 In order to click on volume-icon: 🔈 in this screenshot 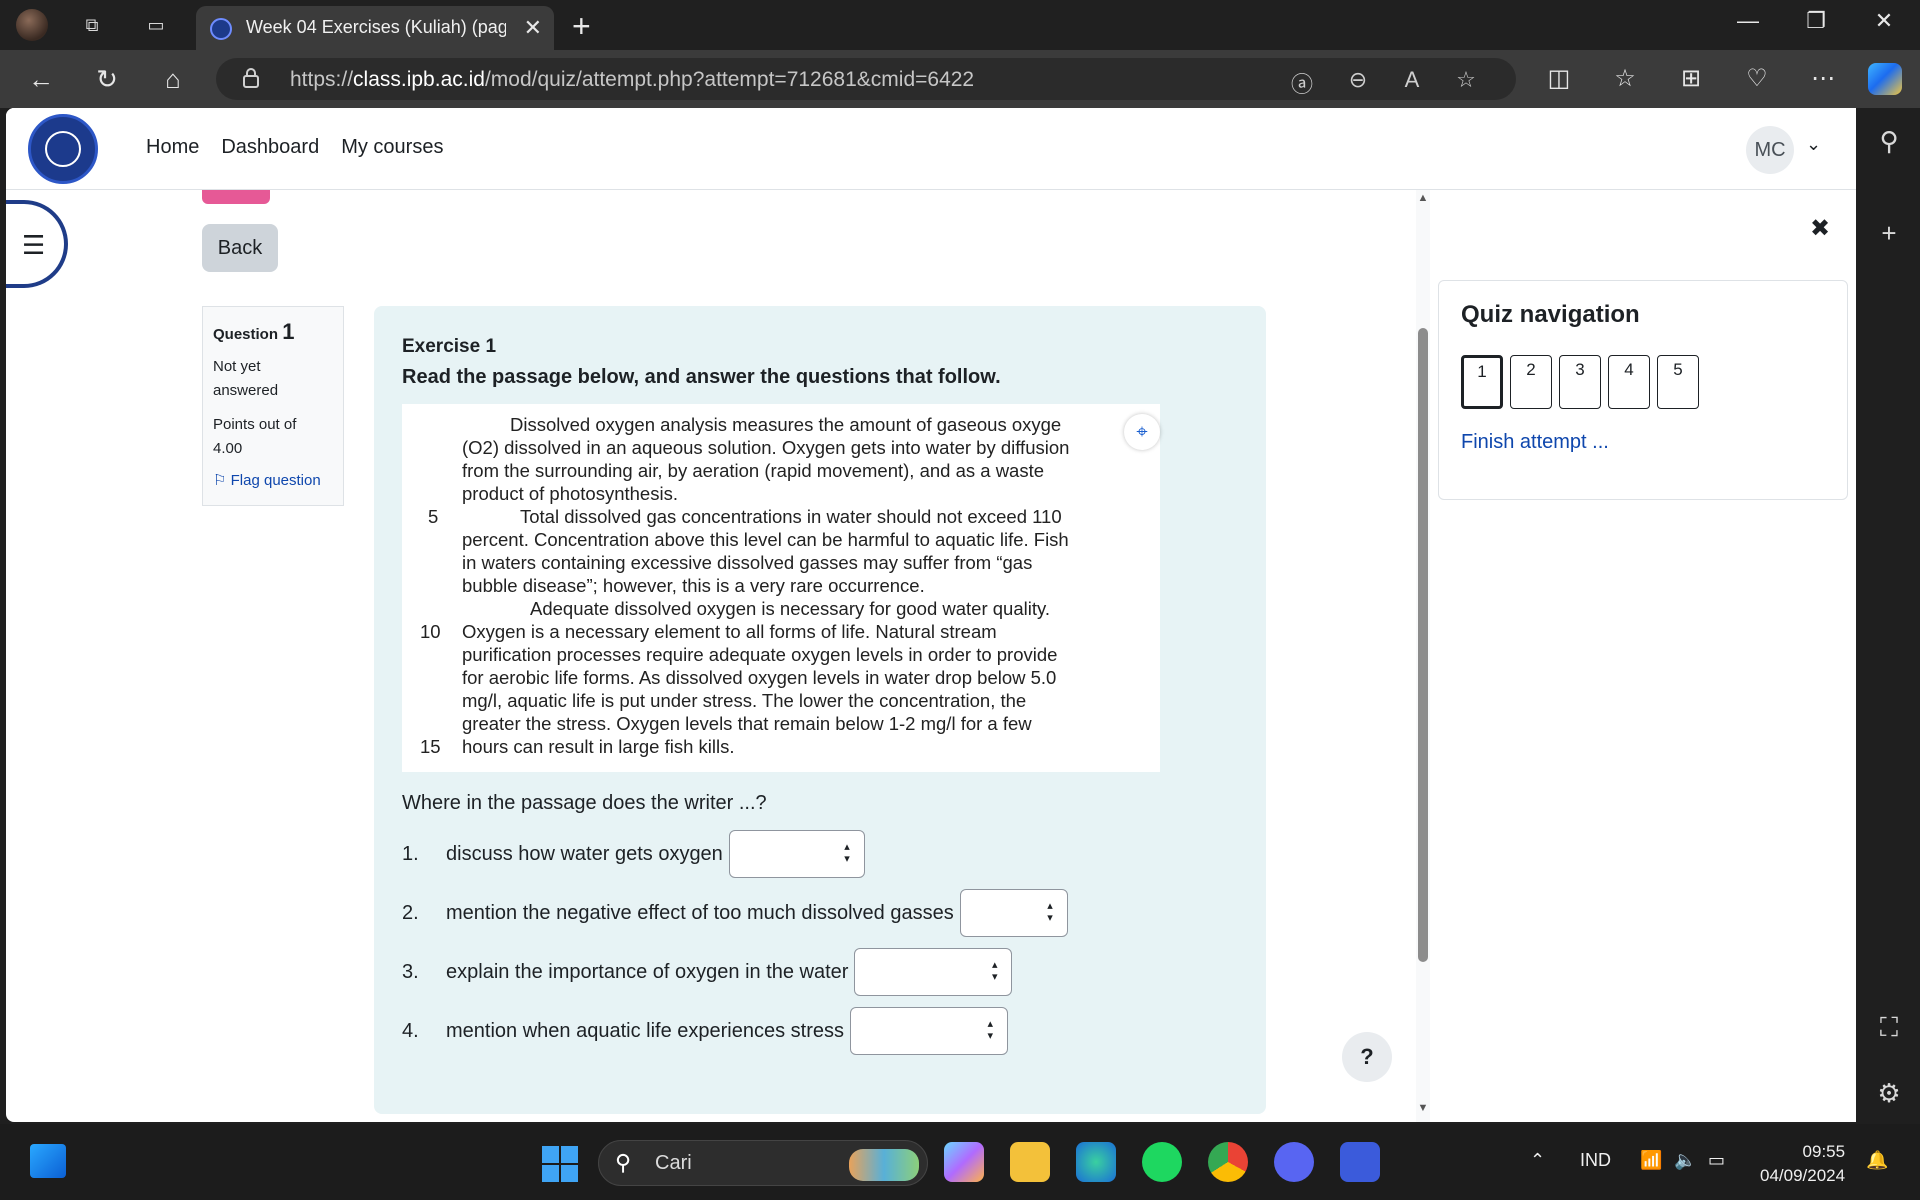, I will do `click(1685, 1160)`.